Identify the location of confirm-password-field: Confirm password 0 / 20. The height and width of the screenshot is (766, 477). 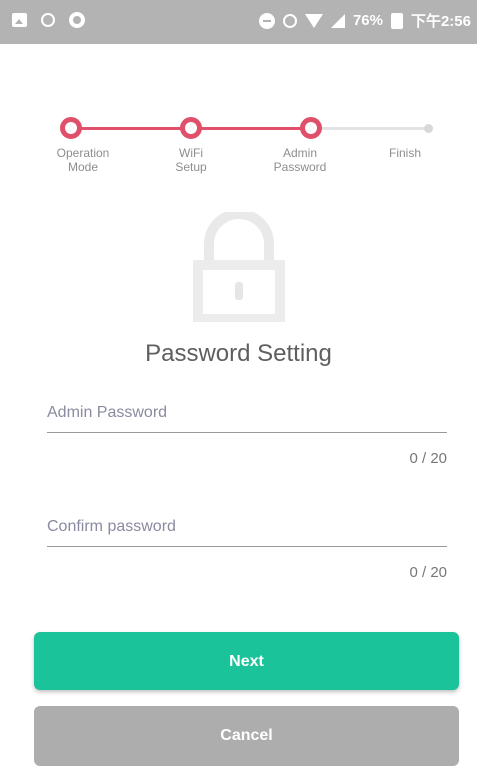
(247, 549).